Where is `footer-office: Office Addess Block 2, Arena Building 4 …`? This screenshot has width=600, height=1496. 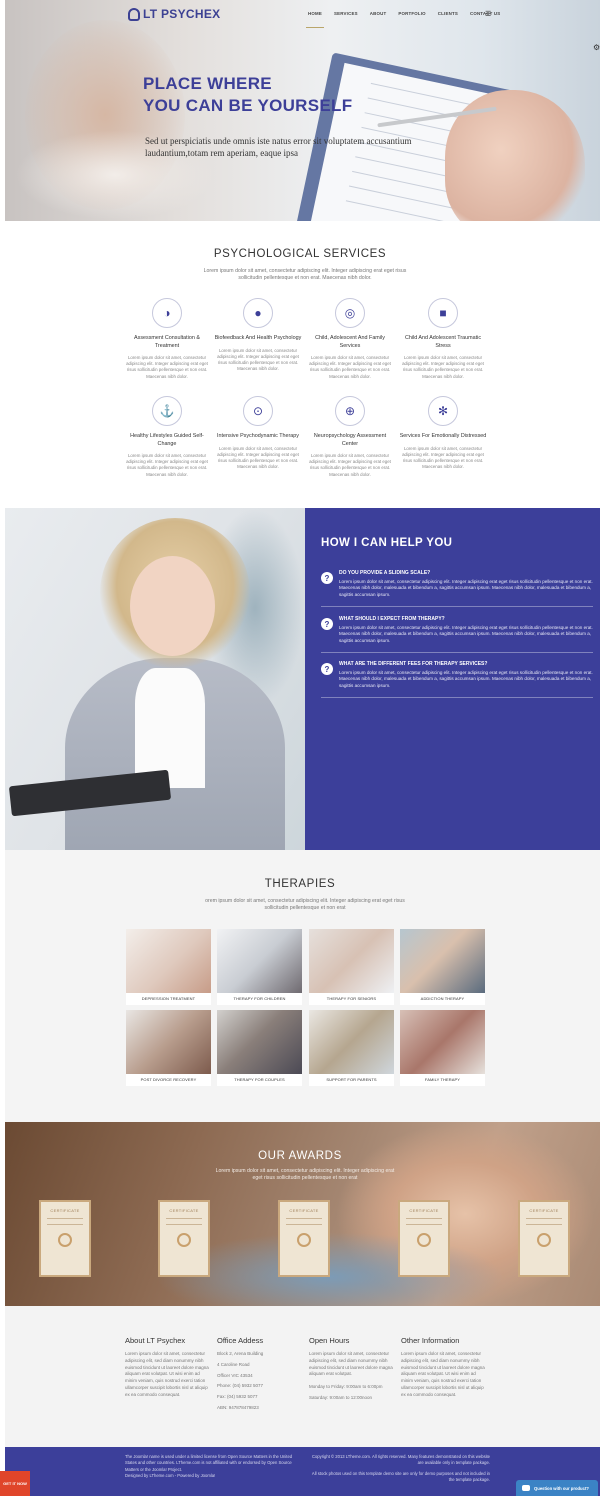 footer-office: Office Addess Block 2, Arena Building 4 … is located at coordinates (240, 1373).